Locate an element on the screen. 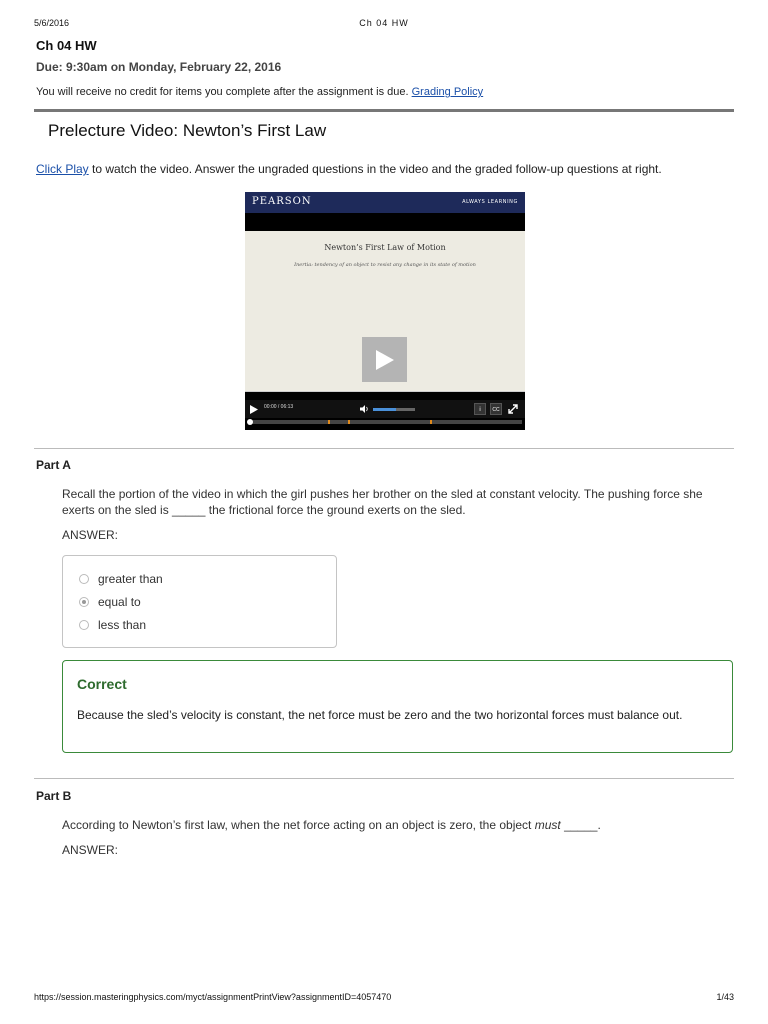  print-title: Ch 04 HW is located at coordinates (384, 23).